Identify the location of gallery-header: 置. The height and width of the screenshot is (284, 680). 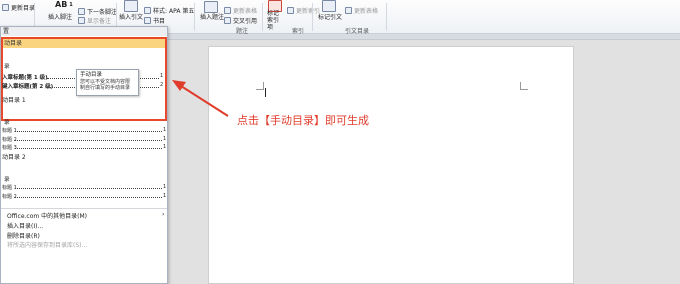
(84, 31).